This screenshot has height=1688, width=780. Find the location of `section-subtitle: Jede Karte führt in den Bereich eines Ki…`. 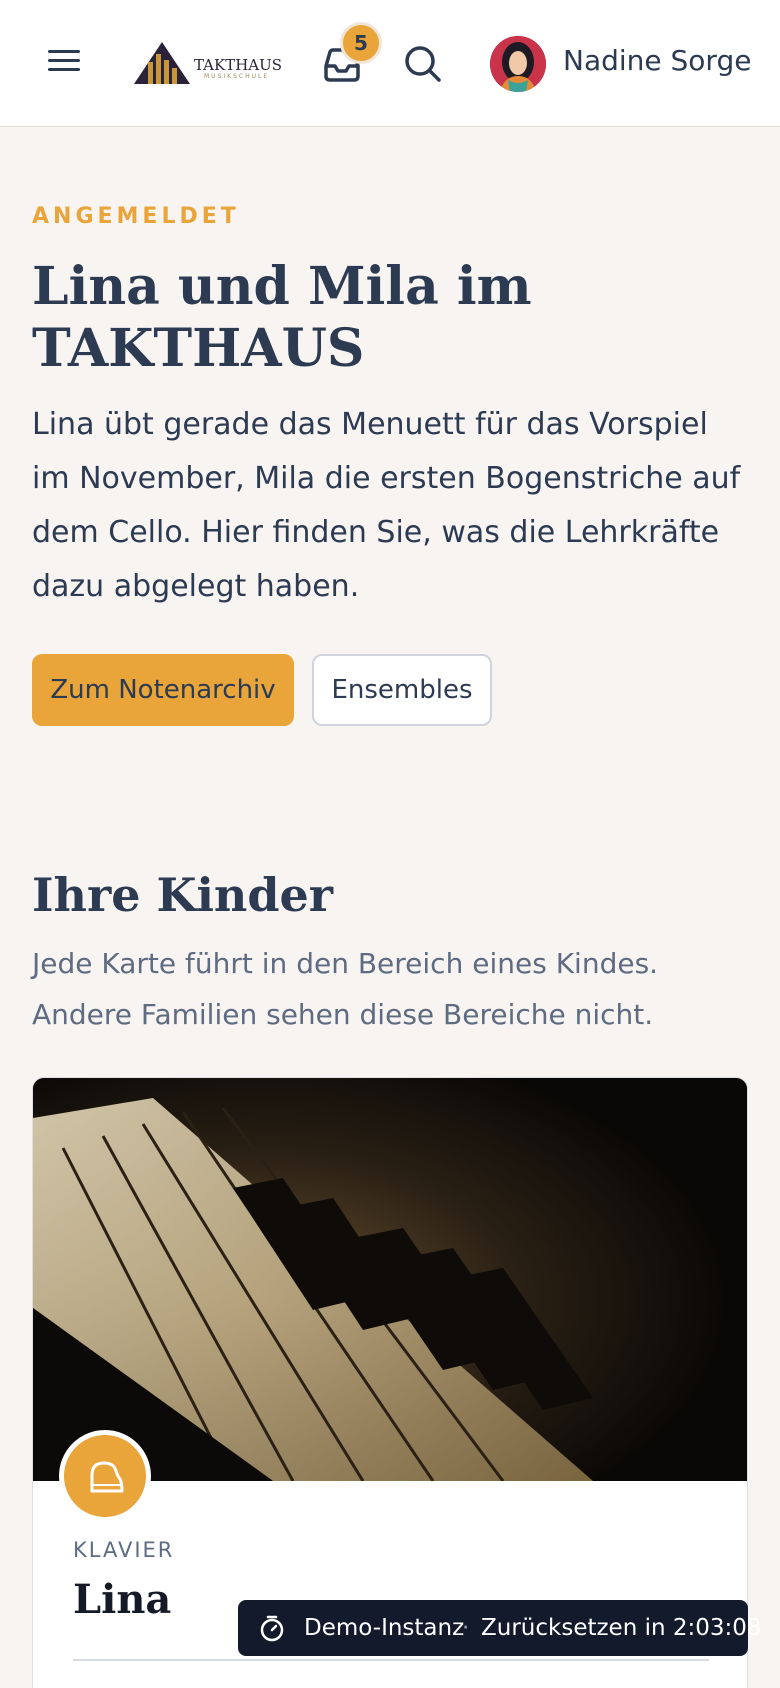

section-subtitle: Jede Karte führt in den Bereich eines Ki… is located at coordinates (345, 989).